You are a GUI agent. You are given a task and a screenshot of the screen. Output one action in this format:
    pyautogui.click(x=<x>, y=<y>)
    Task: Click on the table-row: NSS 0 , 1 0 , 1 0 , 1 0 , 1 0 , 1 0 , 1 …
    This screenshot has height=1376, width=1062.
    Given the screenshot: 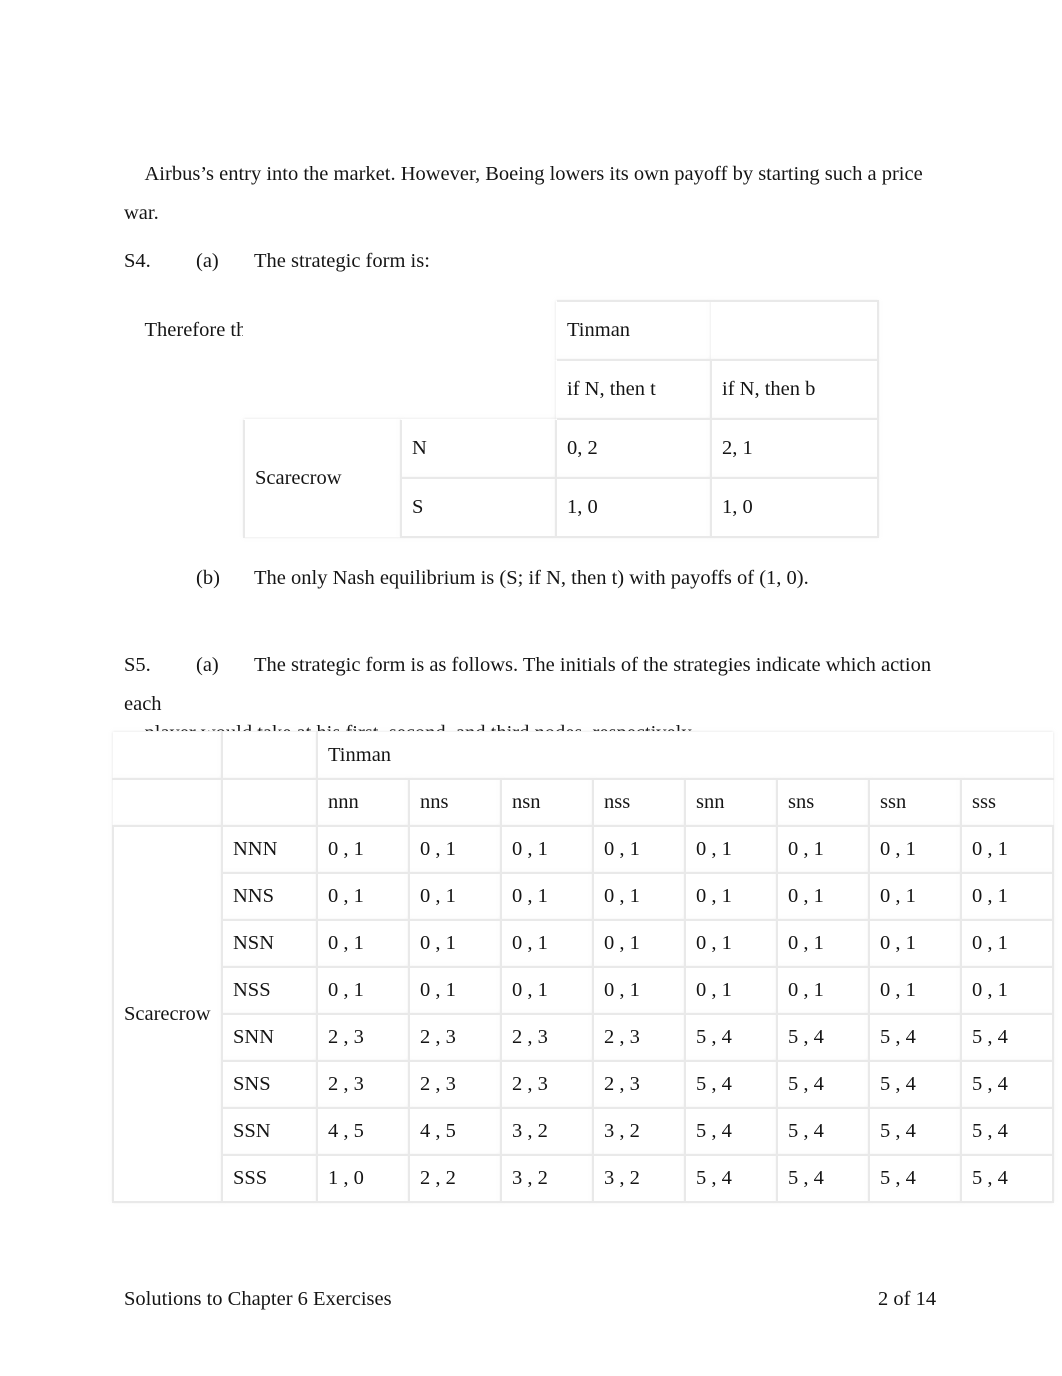 What is the action you would take?
    pyautogui.click(x=583, y=990)
    